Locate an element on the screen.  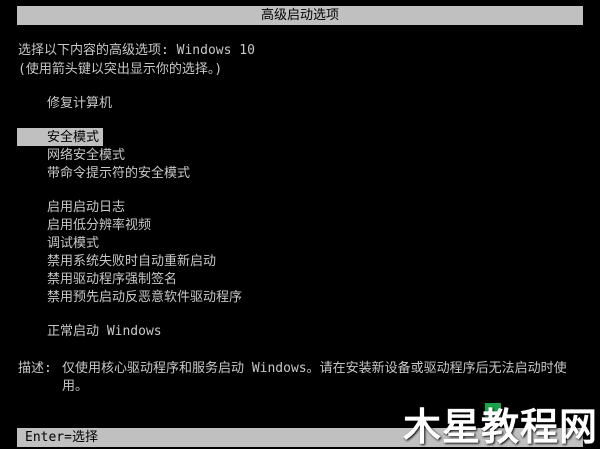
menu-item-disable-auto-restart: 禁用系统失败时自动重新启动 is located at coordinates (131, 261).